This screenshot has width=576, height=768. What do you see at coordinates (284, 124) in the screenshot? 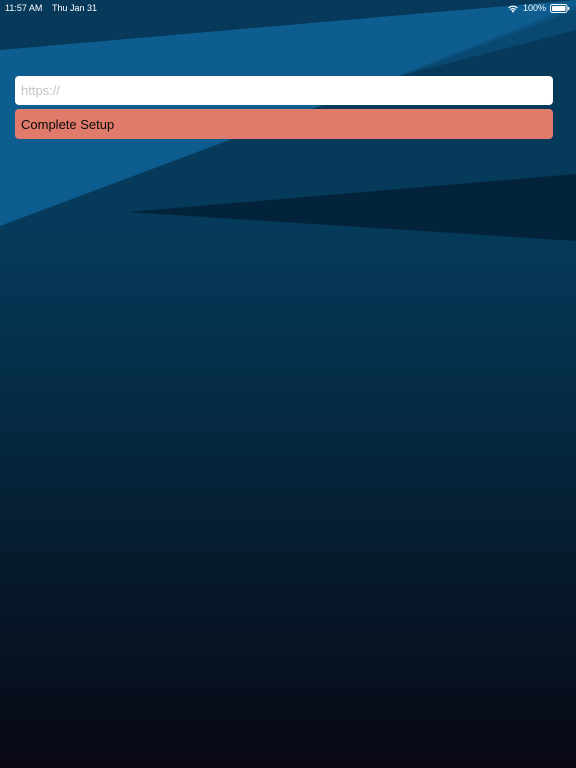
I see `complete-setup-button: Complete Setup` at bounding box center [284, 124].